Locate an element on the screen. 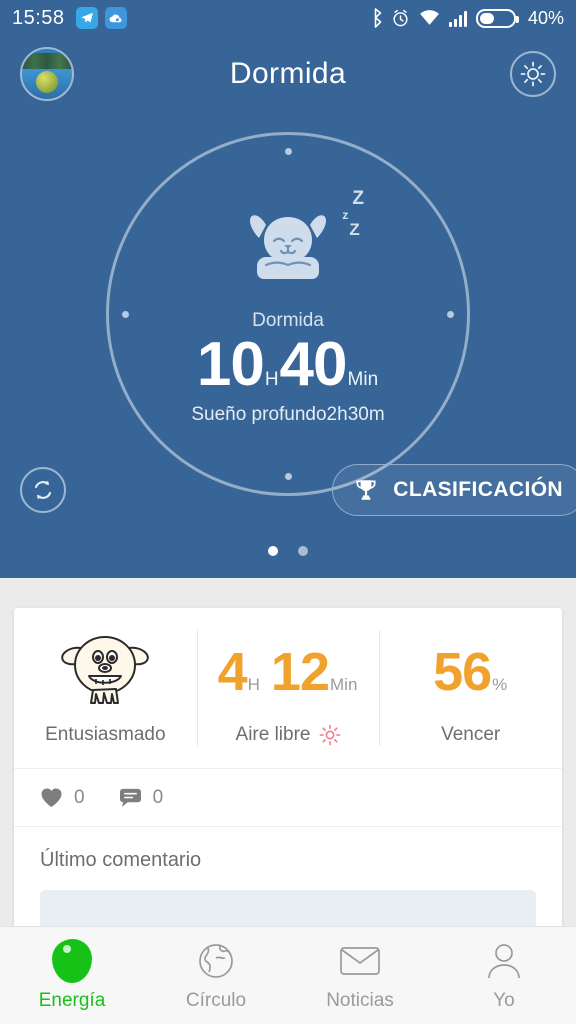 This screenshot has width=576, height=1024. status-notification-icons is located at coordinates (101, 18).